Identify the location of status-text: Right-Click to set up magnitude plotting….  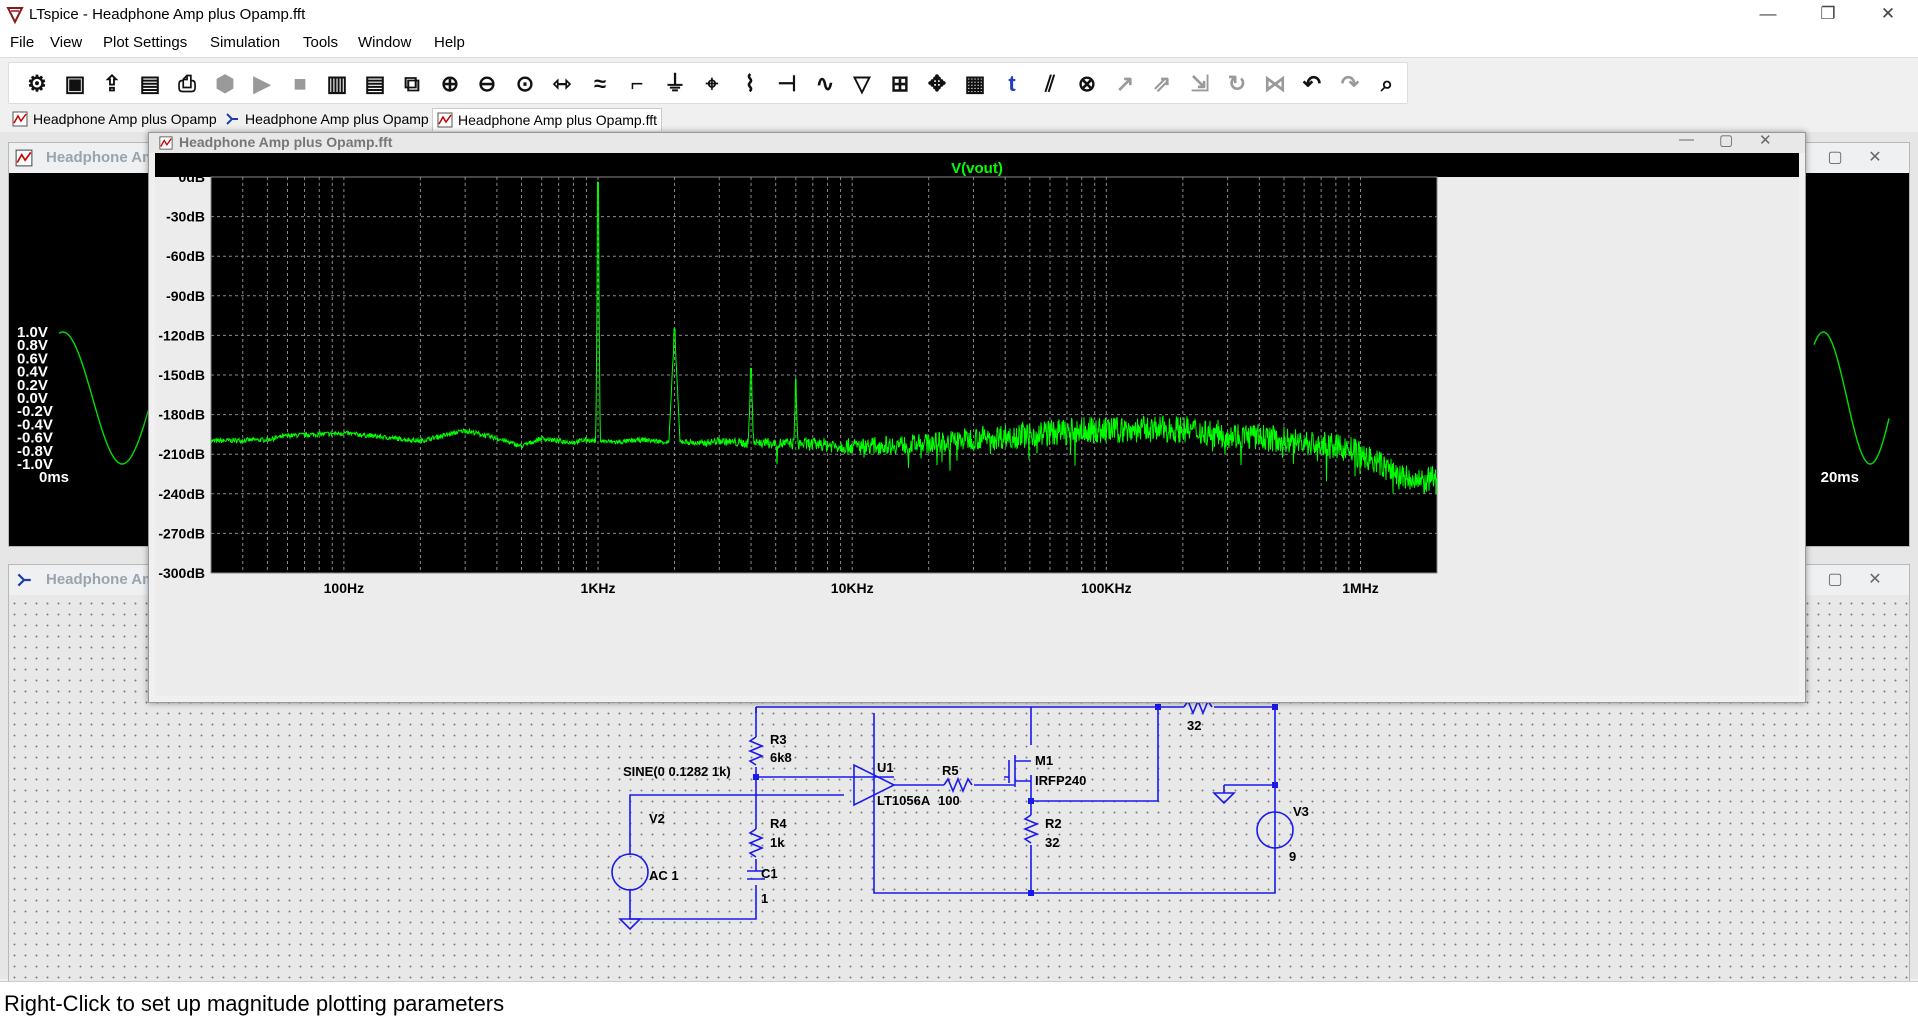
(254, 1003).